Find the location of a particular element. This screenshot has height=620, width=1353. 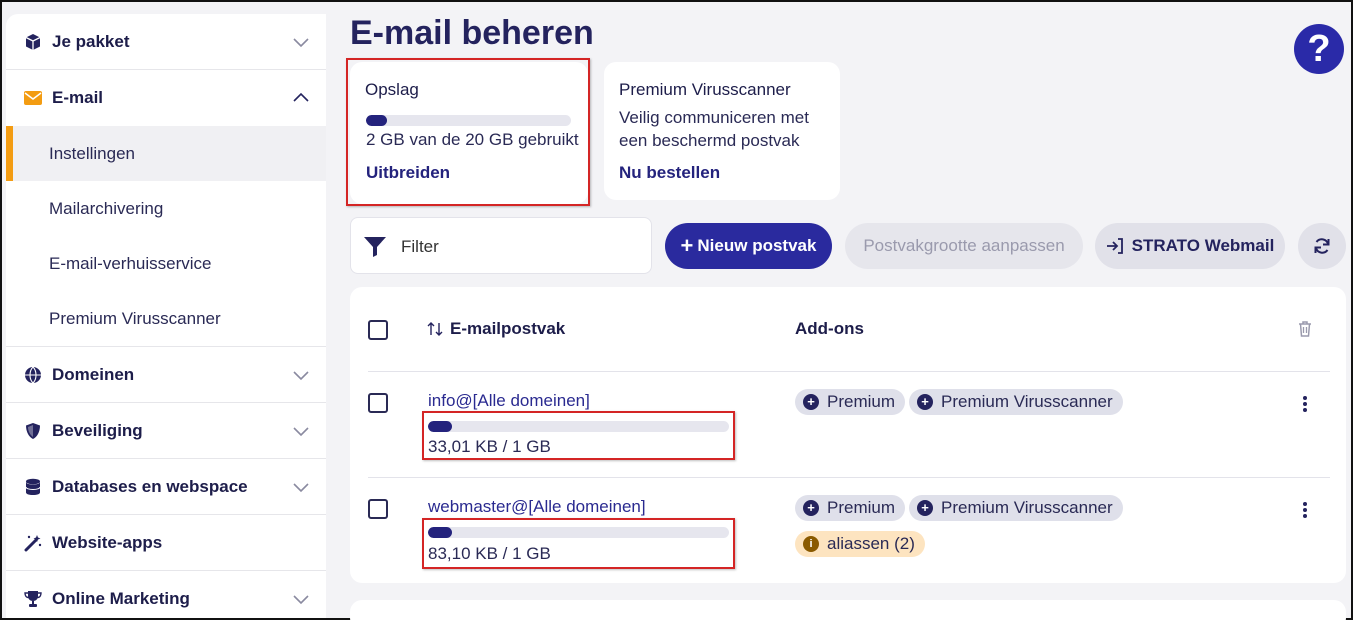

virus-card-line1: Veilig communiceren met is located at coordinates (714, 117).